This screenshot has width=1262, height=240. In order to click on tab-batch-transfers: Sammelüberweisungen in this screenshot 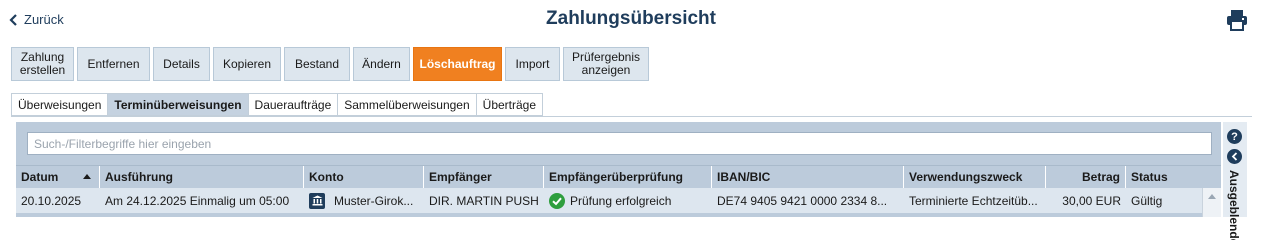, I will do `click(406, 104)`.